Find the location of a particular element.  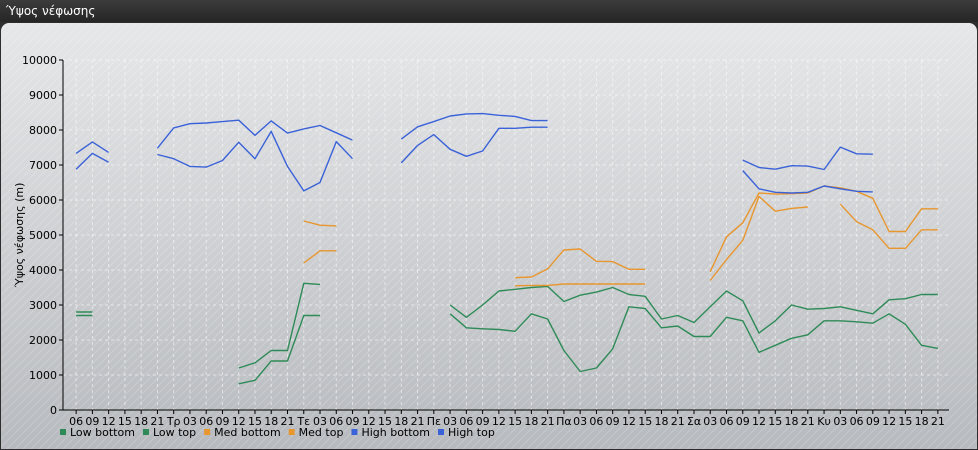

y-tick-label: 8000 is located at coordinates (43, 130).